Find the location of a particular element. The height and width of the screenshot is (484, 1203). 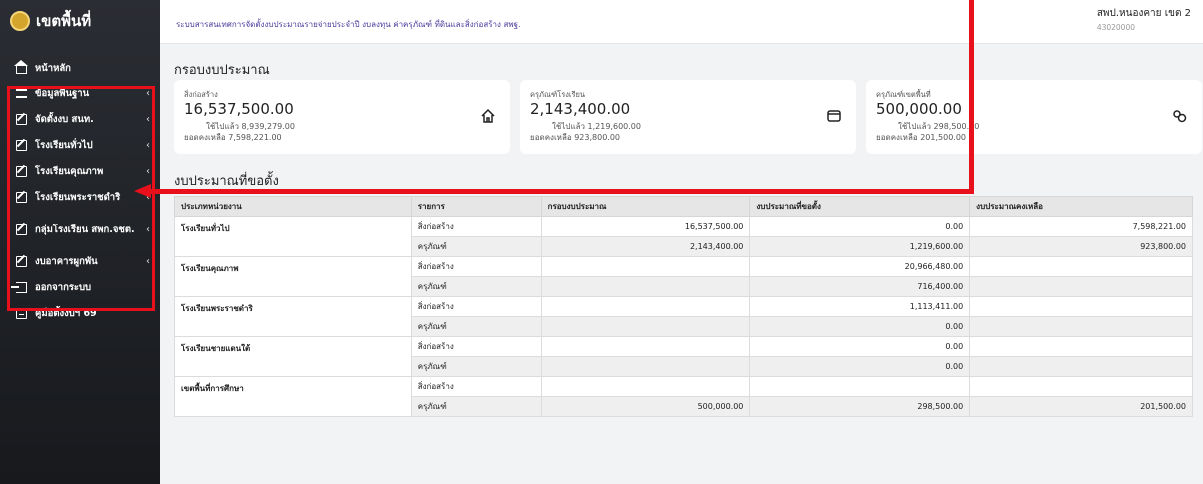

sidebar-item-label: ข้อมูลพื้นฐาน is located at coordinates (62, 93).